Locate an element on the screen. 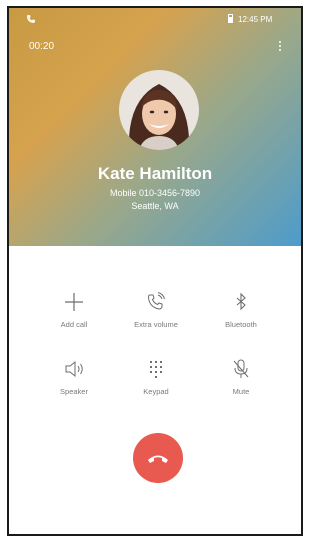 The height and width of the screenshot is (540, 320). bluetooth-button: Bluetooth is located at coordinates (241, 315).